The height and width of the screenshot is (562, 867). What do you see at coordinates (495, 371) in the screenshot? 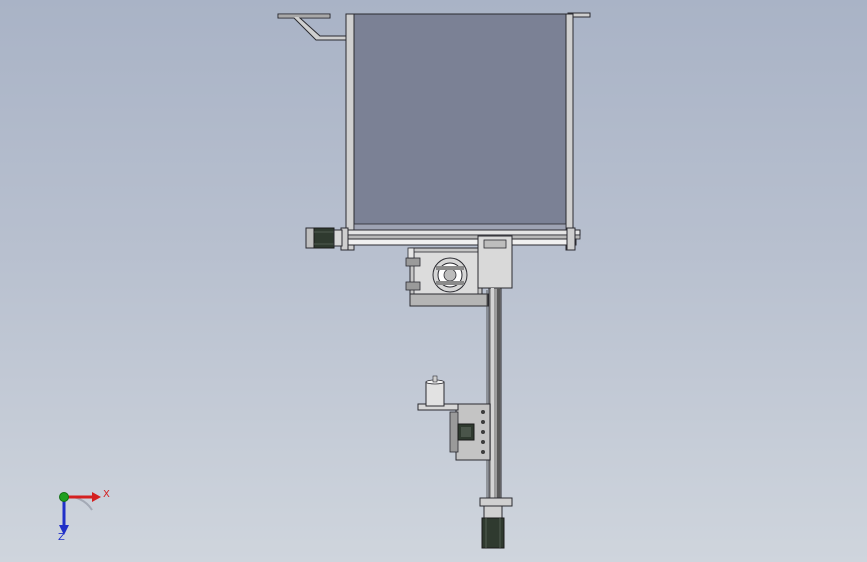
I see `vertical-linear-module` at bounding box center [495, 371].